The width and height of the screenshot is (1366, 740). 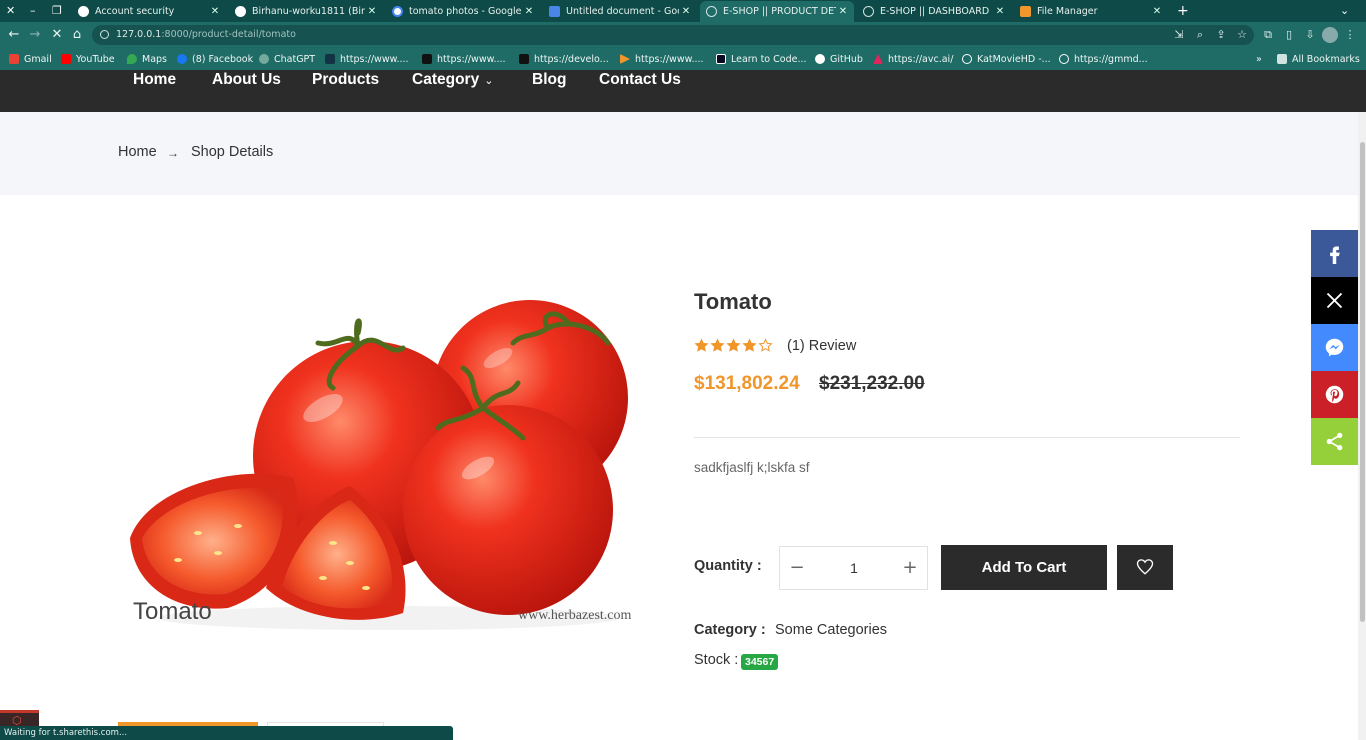 What do you see at coordinates (1091, 11) in the screenshot?
I see `browser-tab: File Manager ✕` at bounding box center [1091, 11].